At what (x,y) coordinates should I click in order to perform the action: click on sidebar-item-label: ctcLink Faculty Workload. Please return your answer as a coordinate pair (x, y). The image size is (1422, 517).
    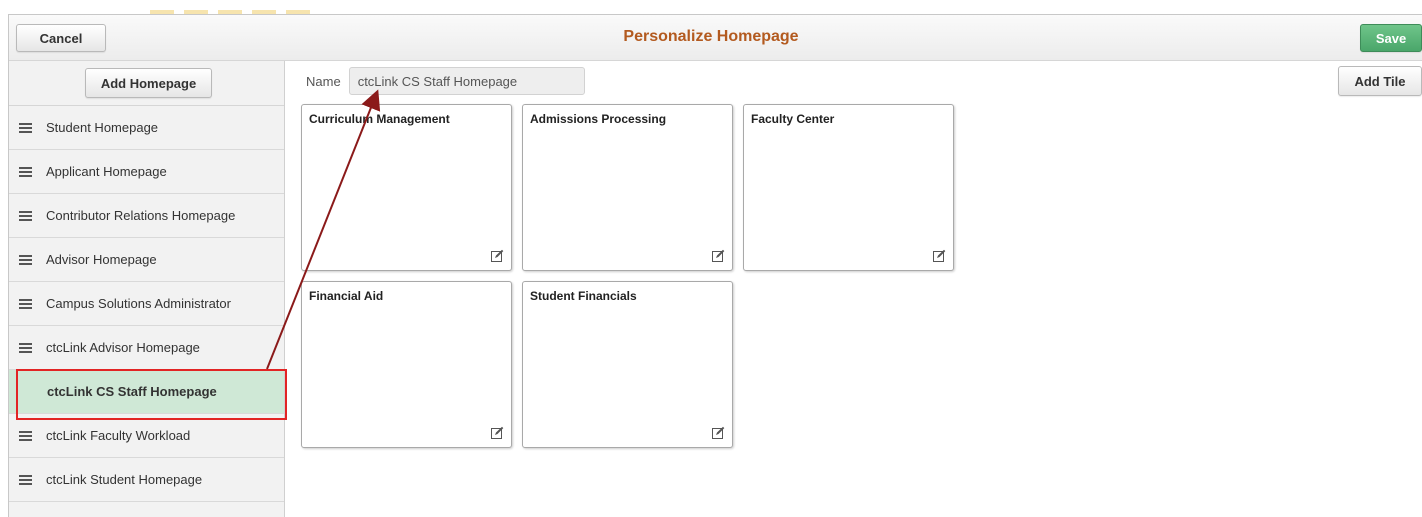
    Looking at the image, I should click on (118, 435).